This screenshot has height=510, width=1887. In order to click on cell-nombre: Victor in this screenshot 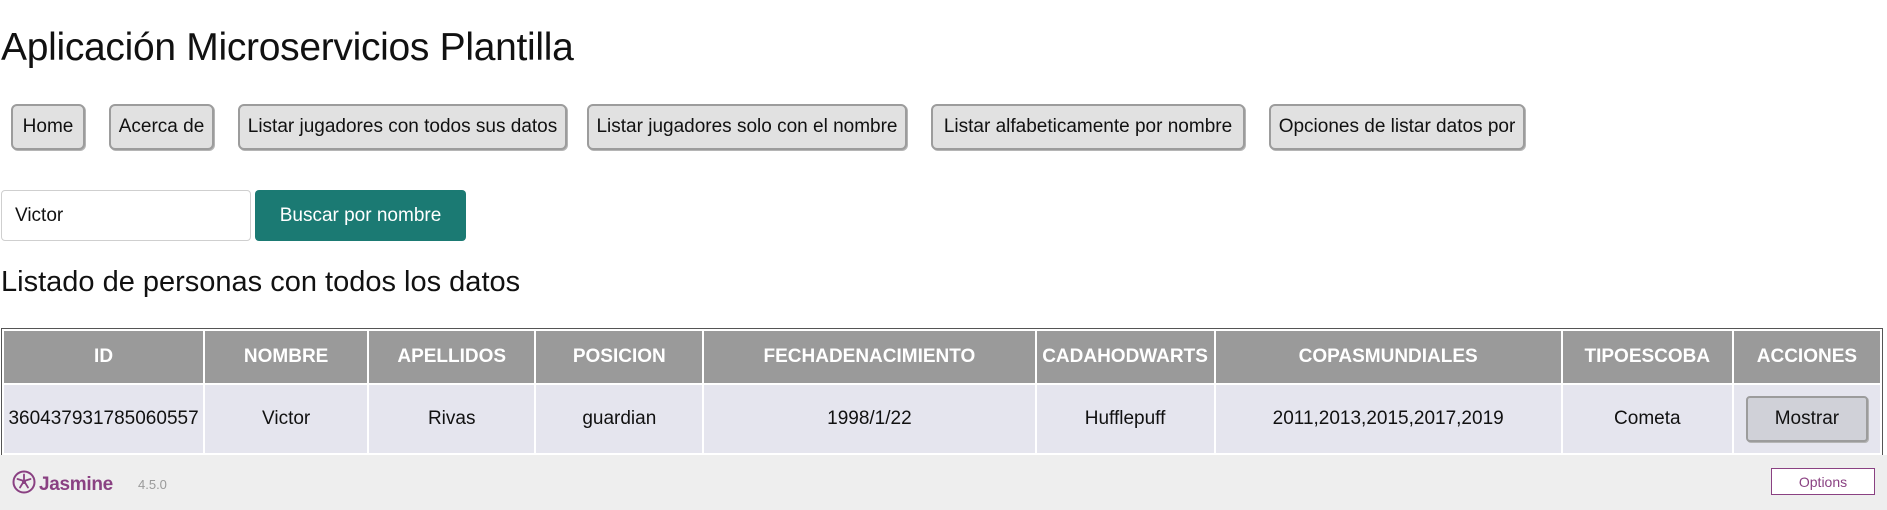, I will do `click(286, 419)`.